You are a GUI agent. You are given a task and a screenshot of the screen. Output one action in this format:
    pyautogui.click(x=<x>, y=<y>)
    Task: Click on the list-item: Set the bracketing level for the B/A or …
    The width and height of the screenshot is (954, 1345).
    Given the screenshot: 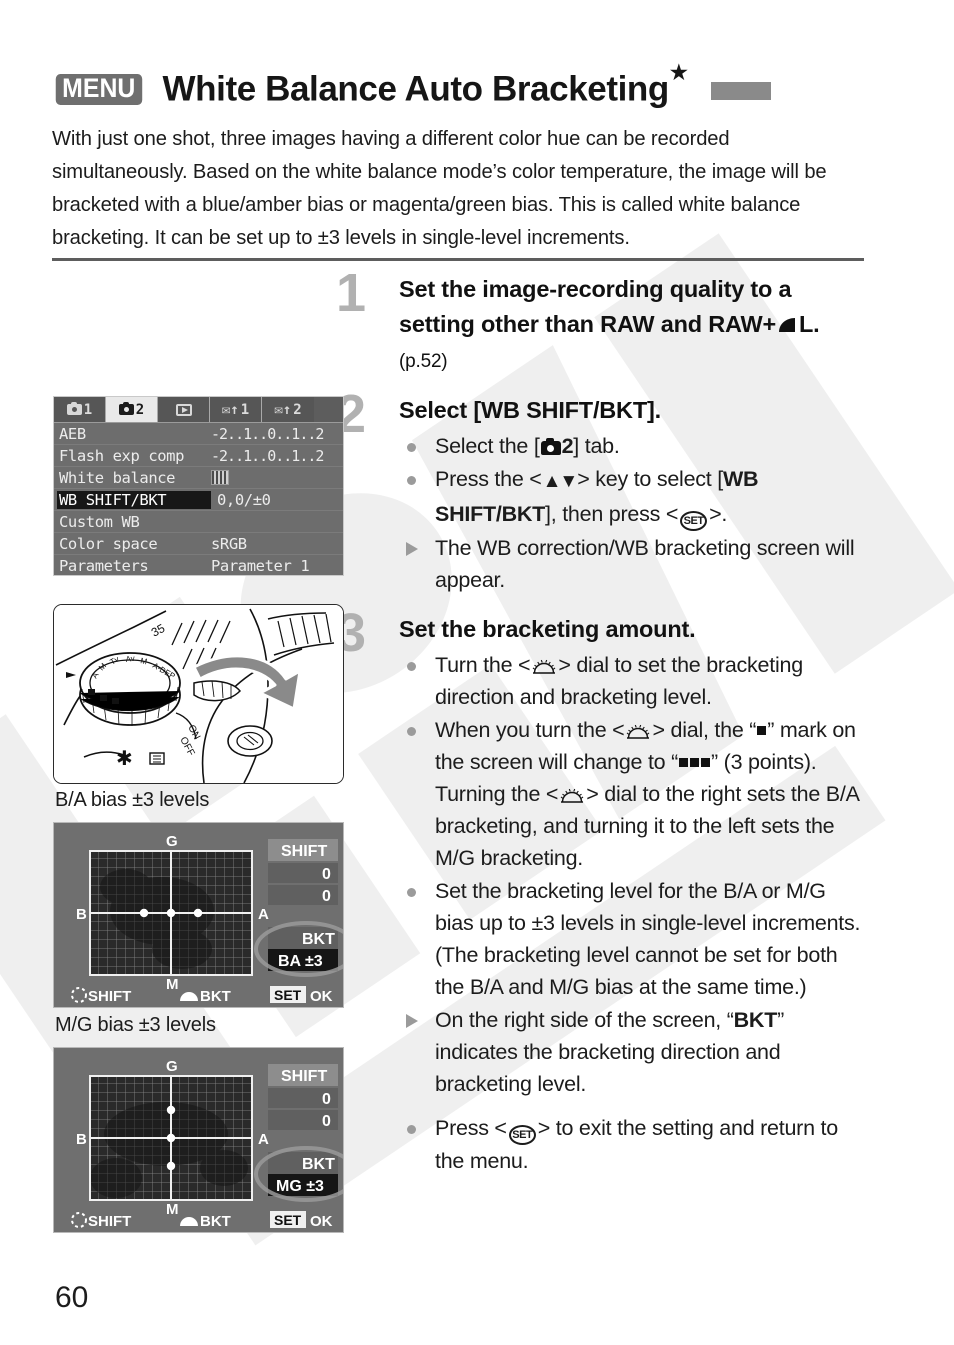 What is the action you would take?
    pyautogui.click(x=632, y=939)
    